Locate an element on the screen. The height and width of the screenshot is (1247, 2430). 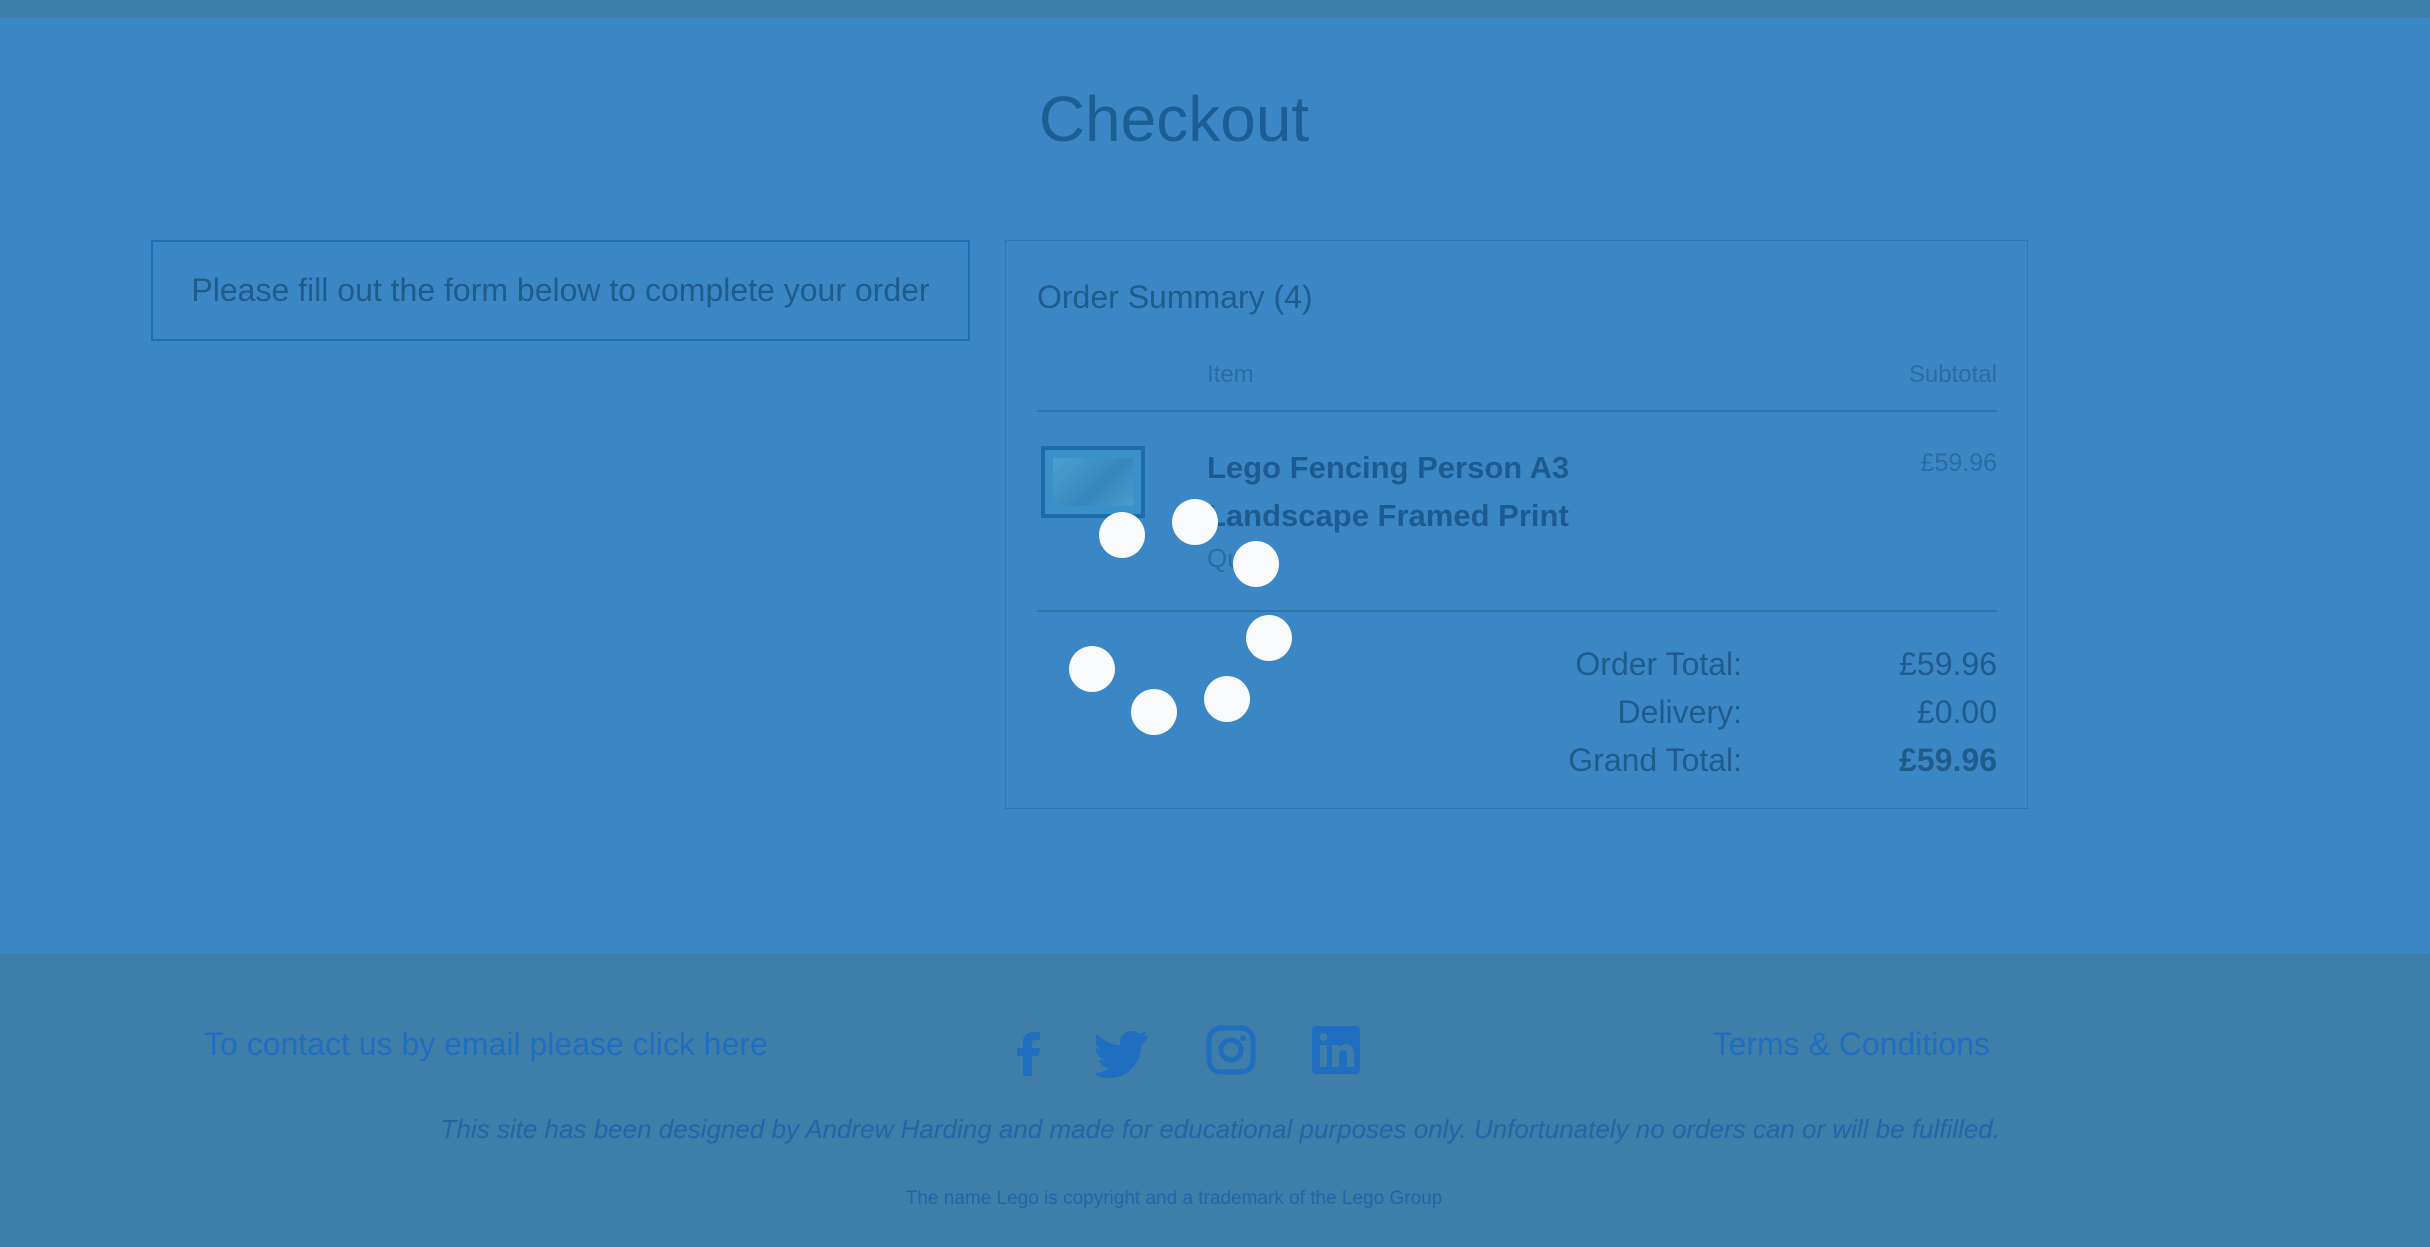
subtotal-column-header: Subtotal is located at coordinates (1952, 374).